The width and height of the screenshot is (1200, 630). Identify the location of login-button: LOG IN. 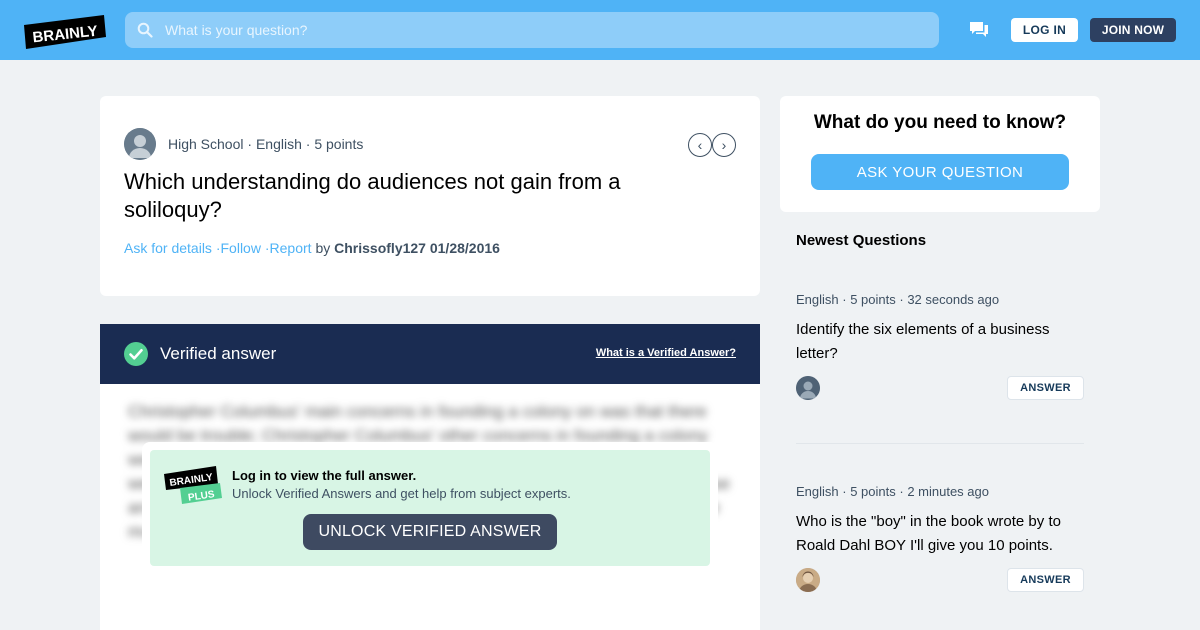
(1044, 30).